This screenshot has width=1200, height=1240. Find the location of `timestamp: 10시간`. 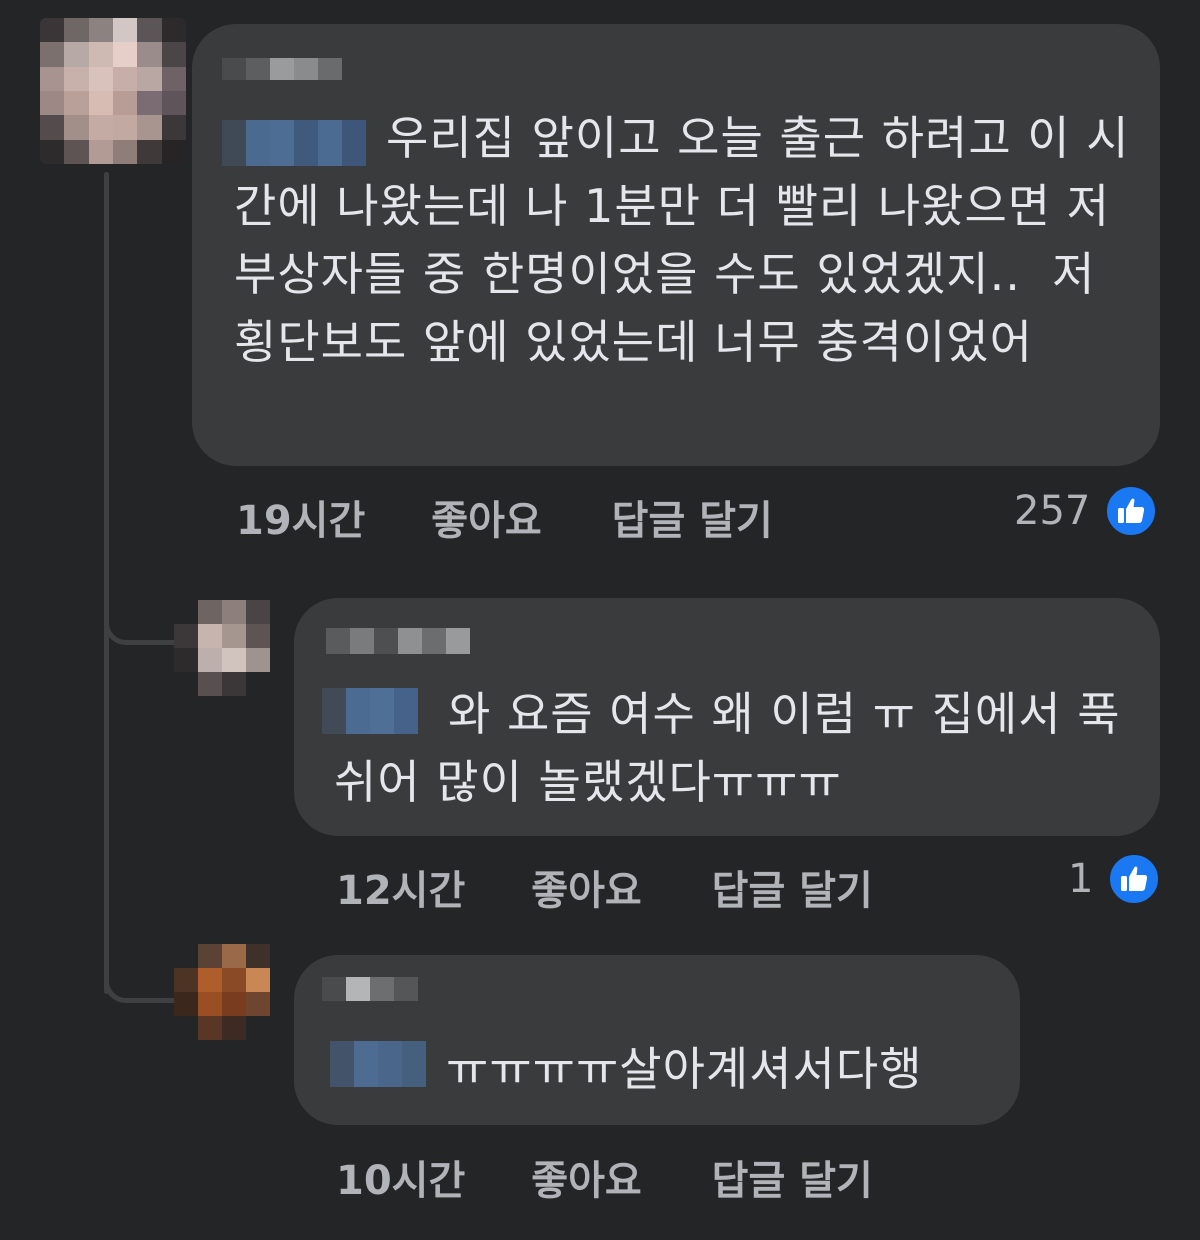

timestamp: 10시간 is located at coordinates (400, 1177).